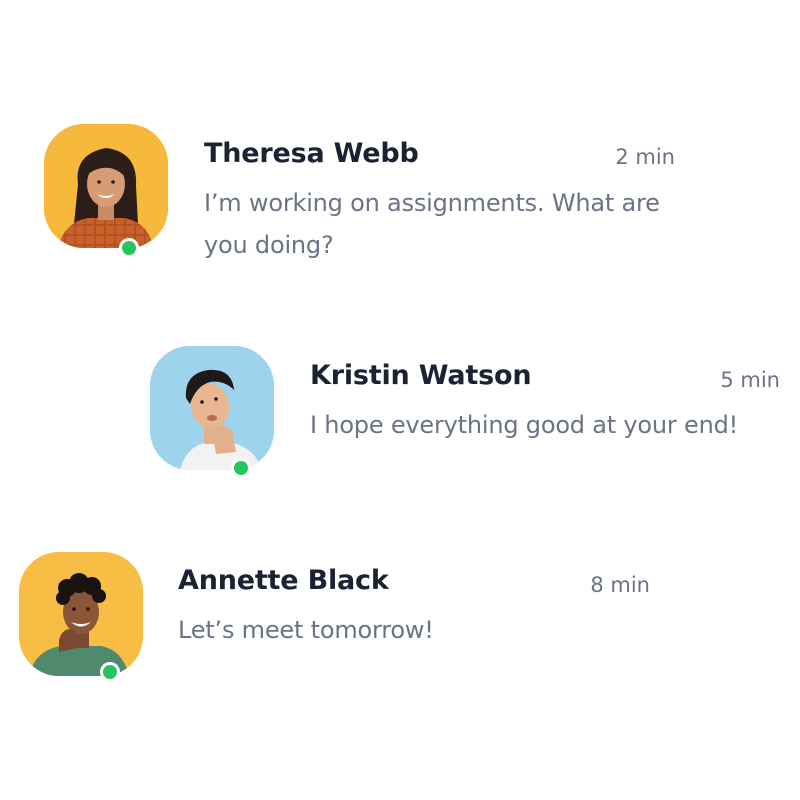 The height and width of the screenshot is (800, 800). Describe the element at coordinates (421, 375) in the screenshot. I see `contact-name: Kristin Watson` at that location.